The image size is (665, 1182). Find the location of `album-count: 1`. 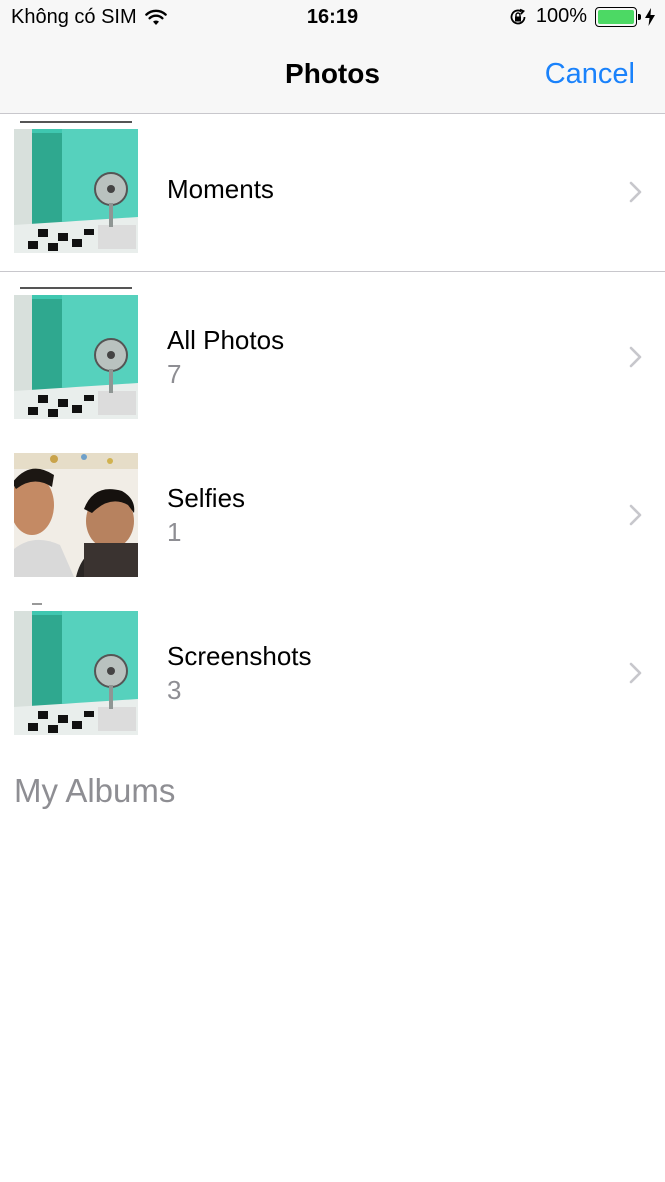

album-count: 1 is located at coordinates (174, 532).